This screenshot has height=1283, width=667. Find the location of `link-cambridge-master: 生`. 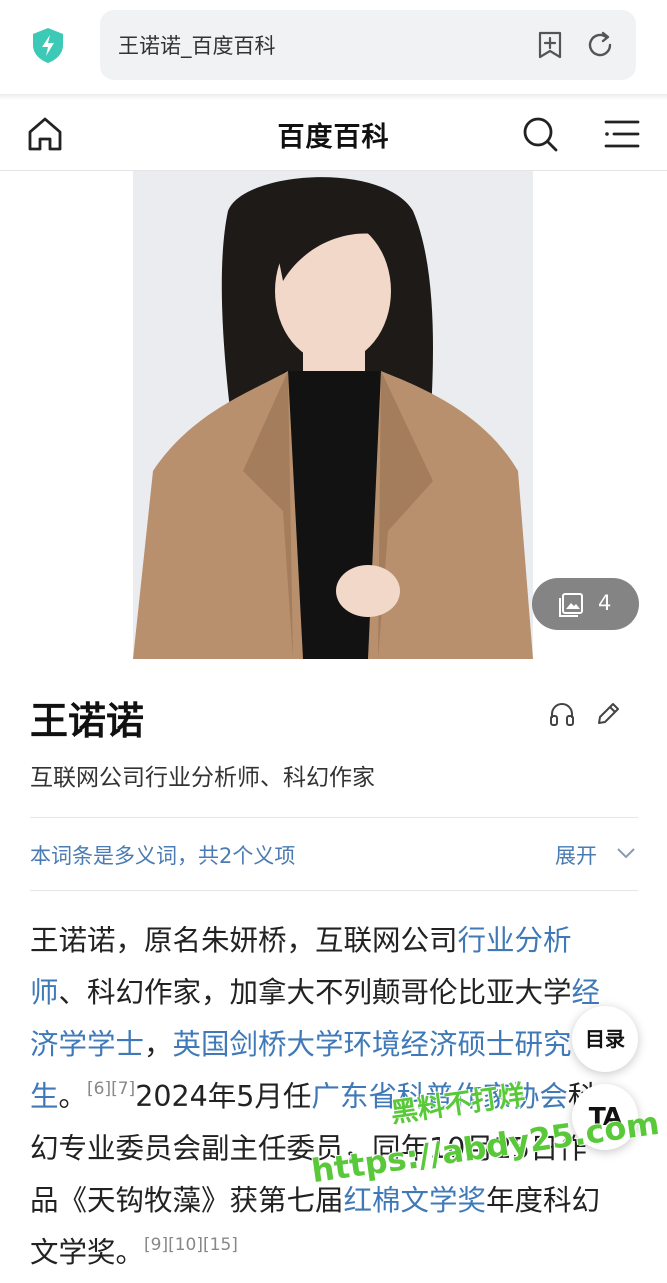

link-cambridge-master: 生 is located at coordinates (44, 1096).